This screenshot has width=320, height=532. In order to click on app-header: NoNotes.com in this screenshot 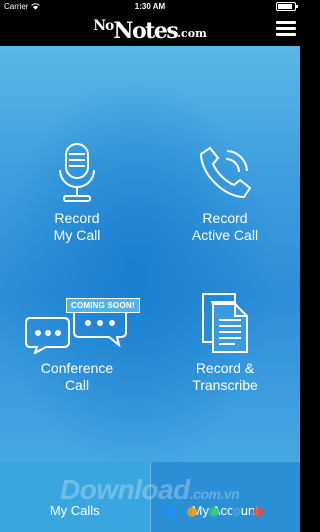, I will do `click(150, 30)`.